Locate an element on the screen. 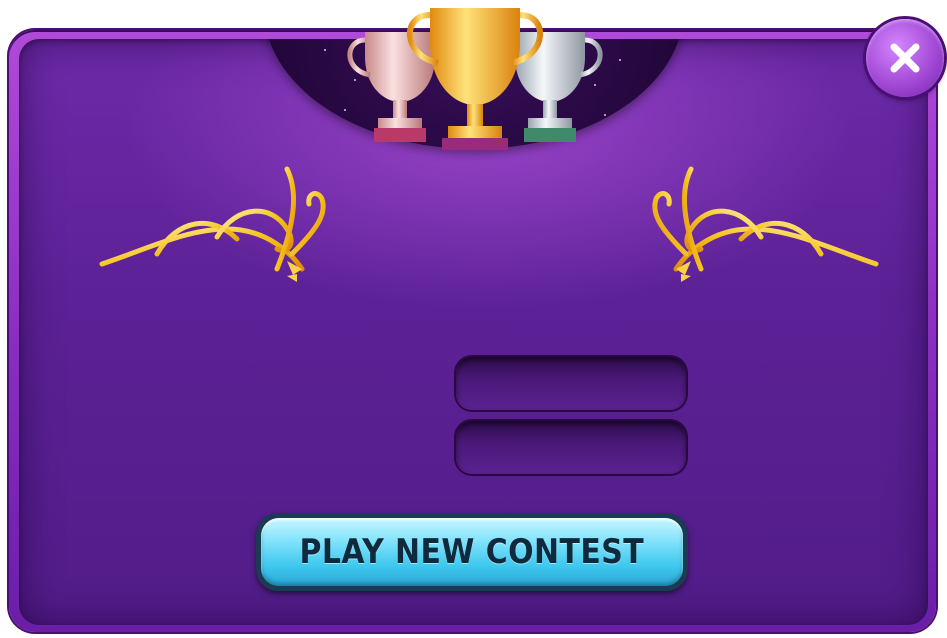 Image resolution: width=947 pixels, height=638 pixels. close-button is located at coordinates (905, 58).